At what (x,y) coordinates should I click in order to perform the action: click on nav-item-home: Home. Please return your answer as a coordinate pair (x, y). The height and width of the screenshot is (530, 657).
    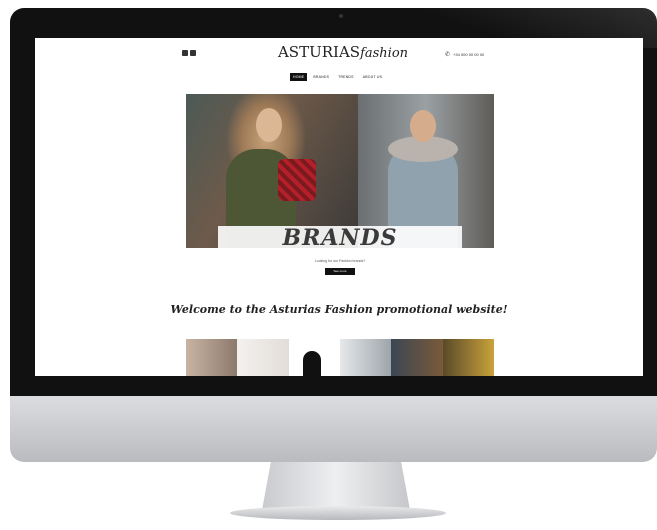
    Looking at the image, I should click on (299, 77).